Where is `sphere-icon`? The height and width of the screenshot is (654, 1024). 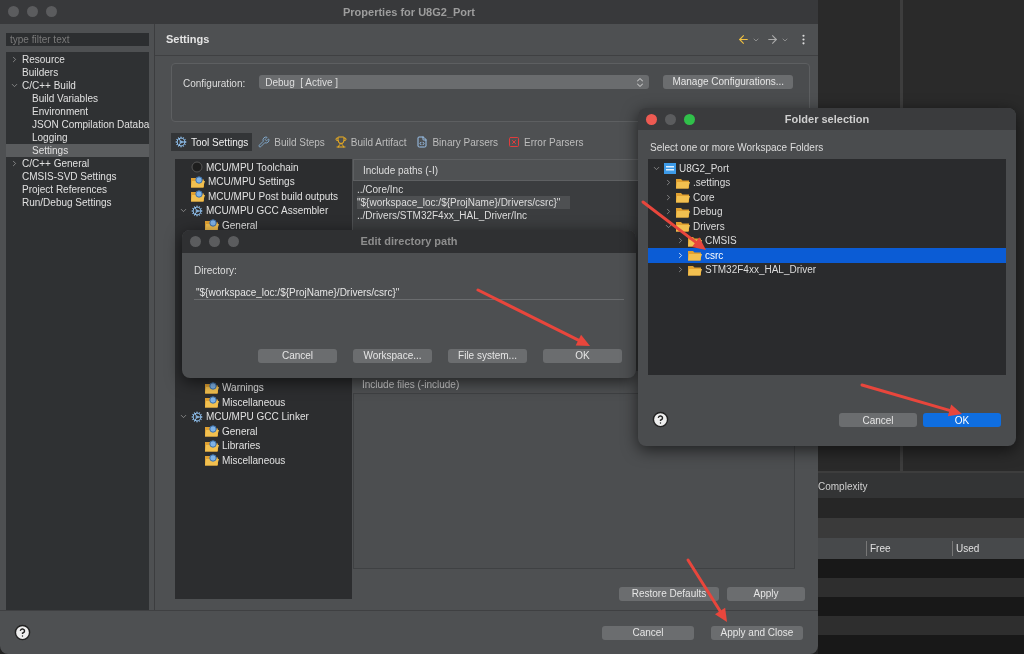
sphere-icon is located at coordinates (197, 167).